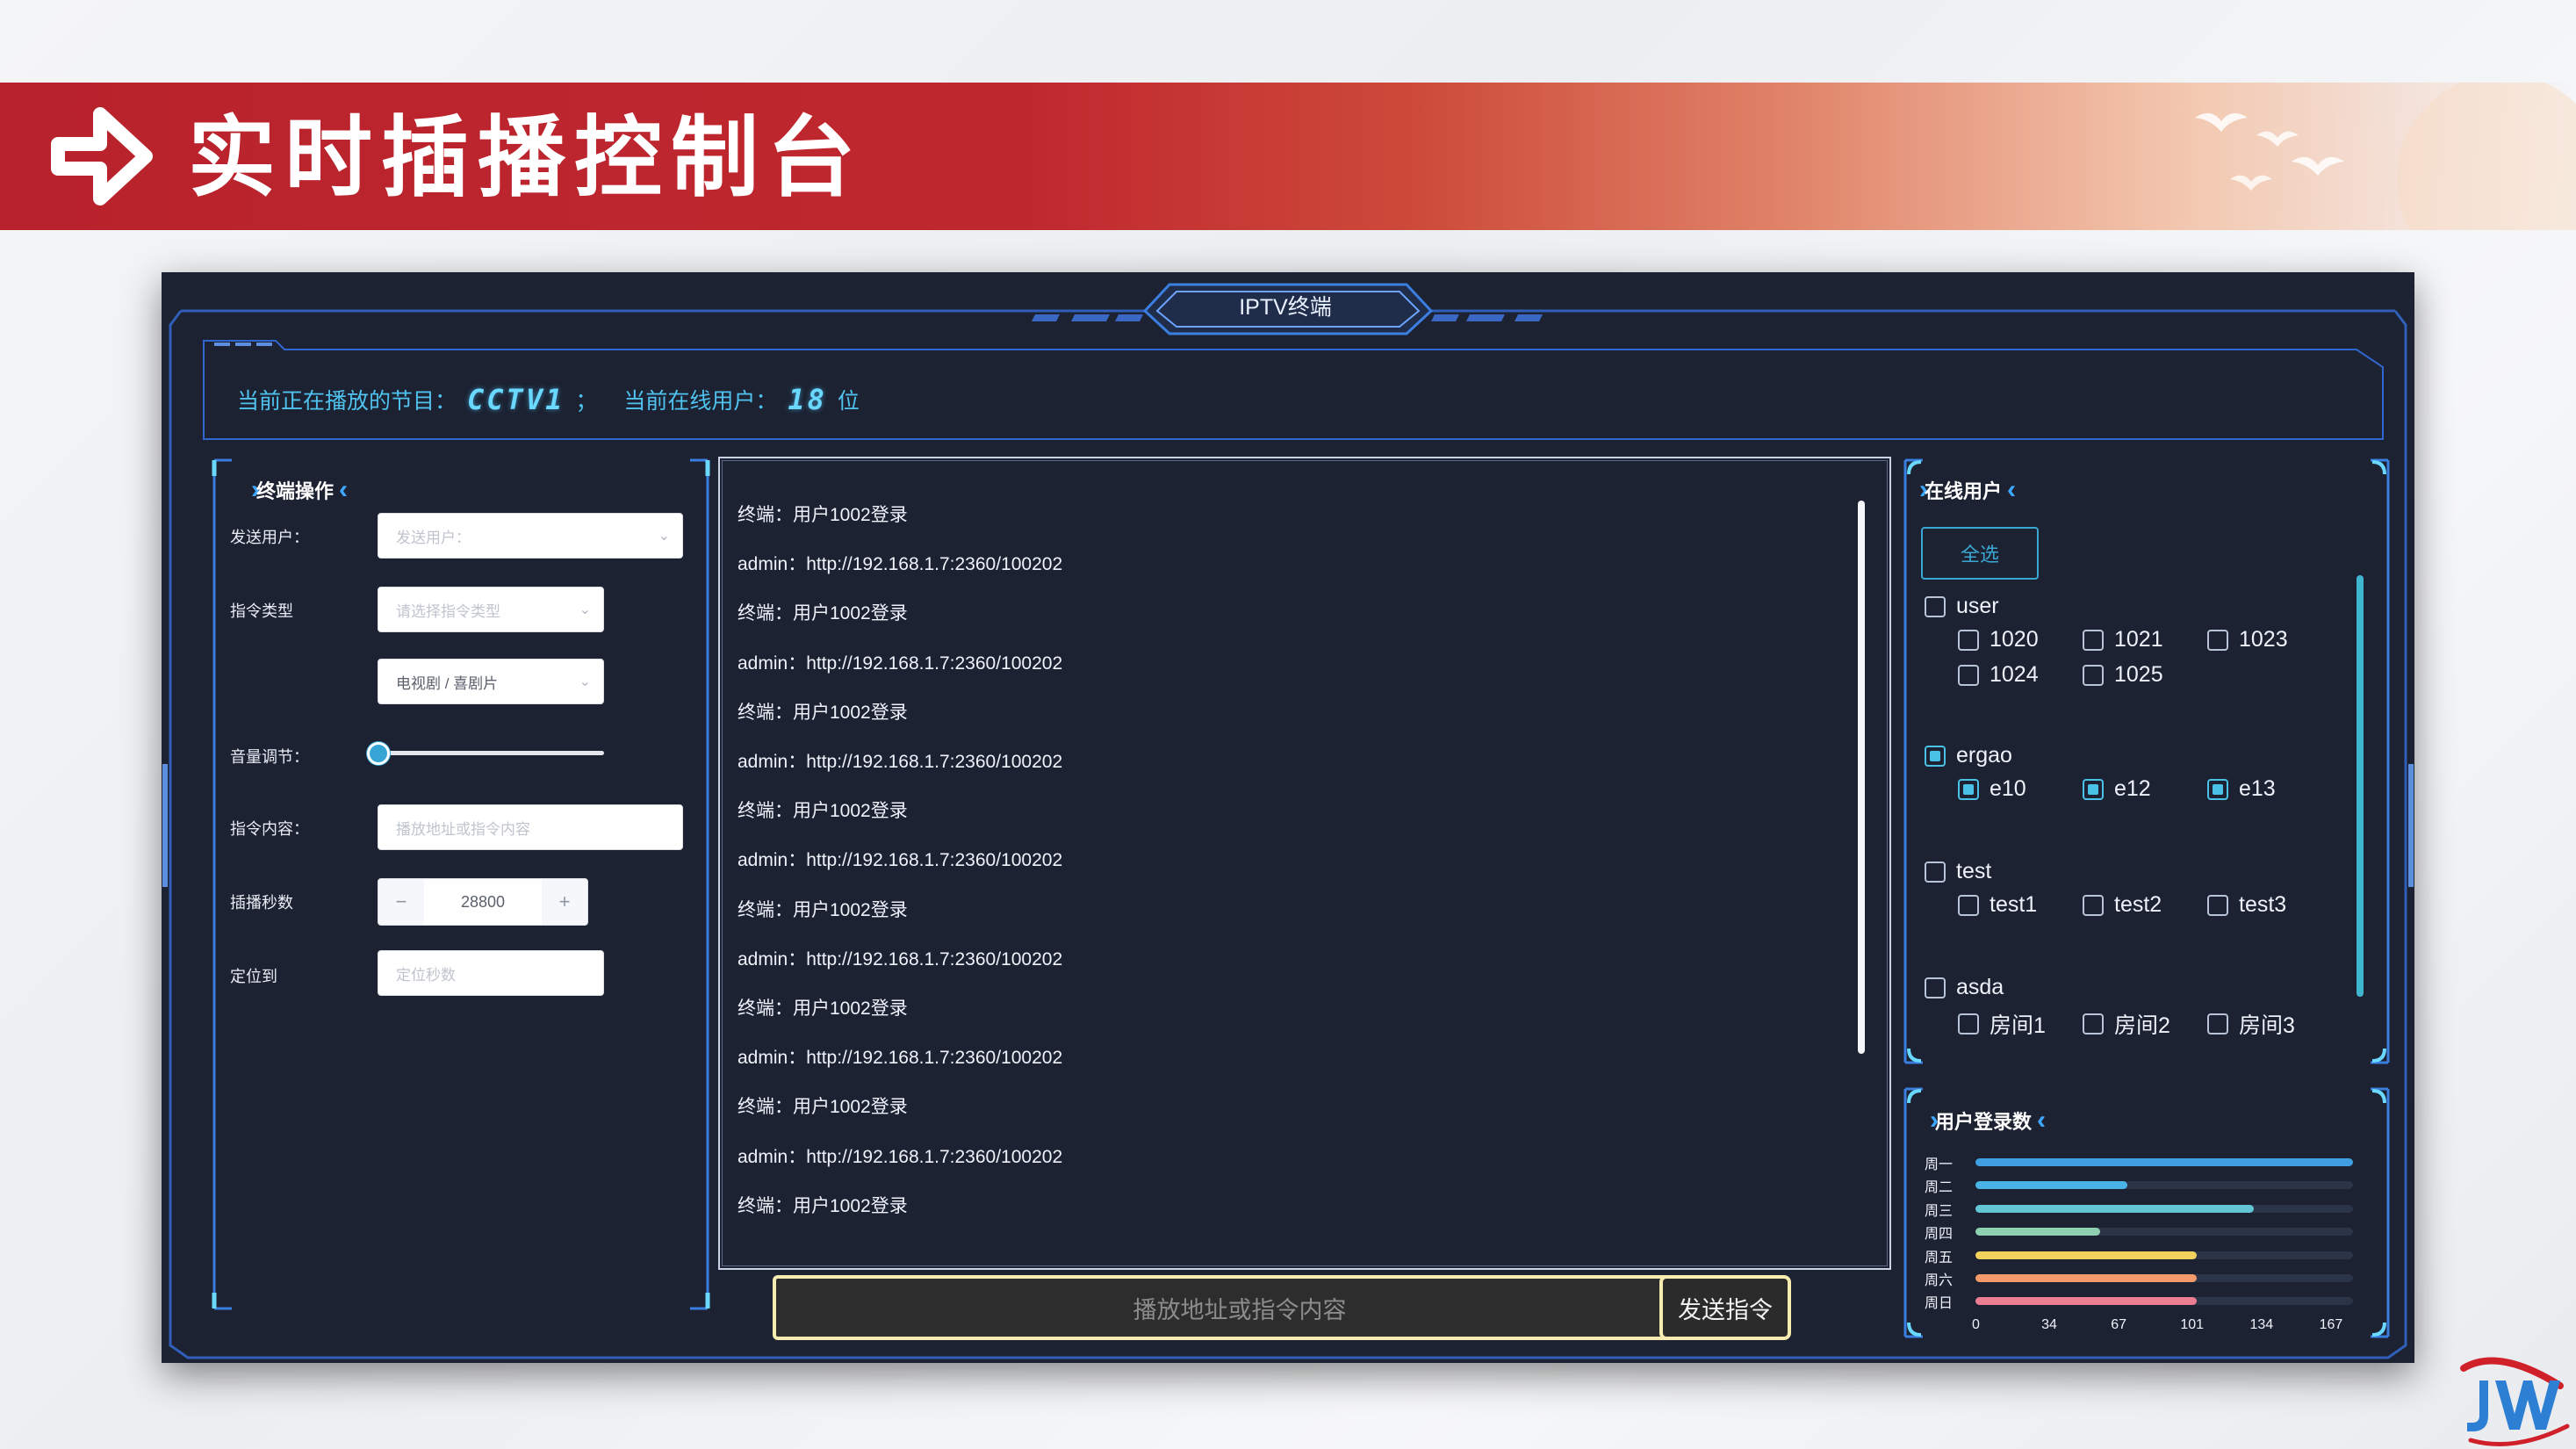  I want to click on bar-周四, so click(2037, 1232).